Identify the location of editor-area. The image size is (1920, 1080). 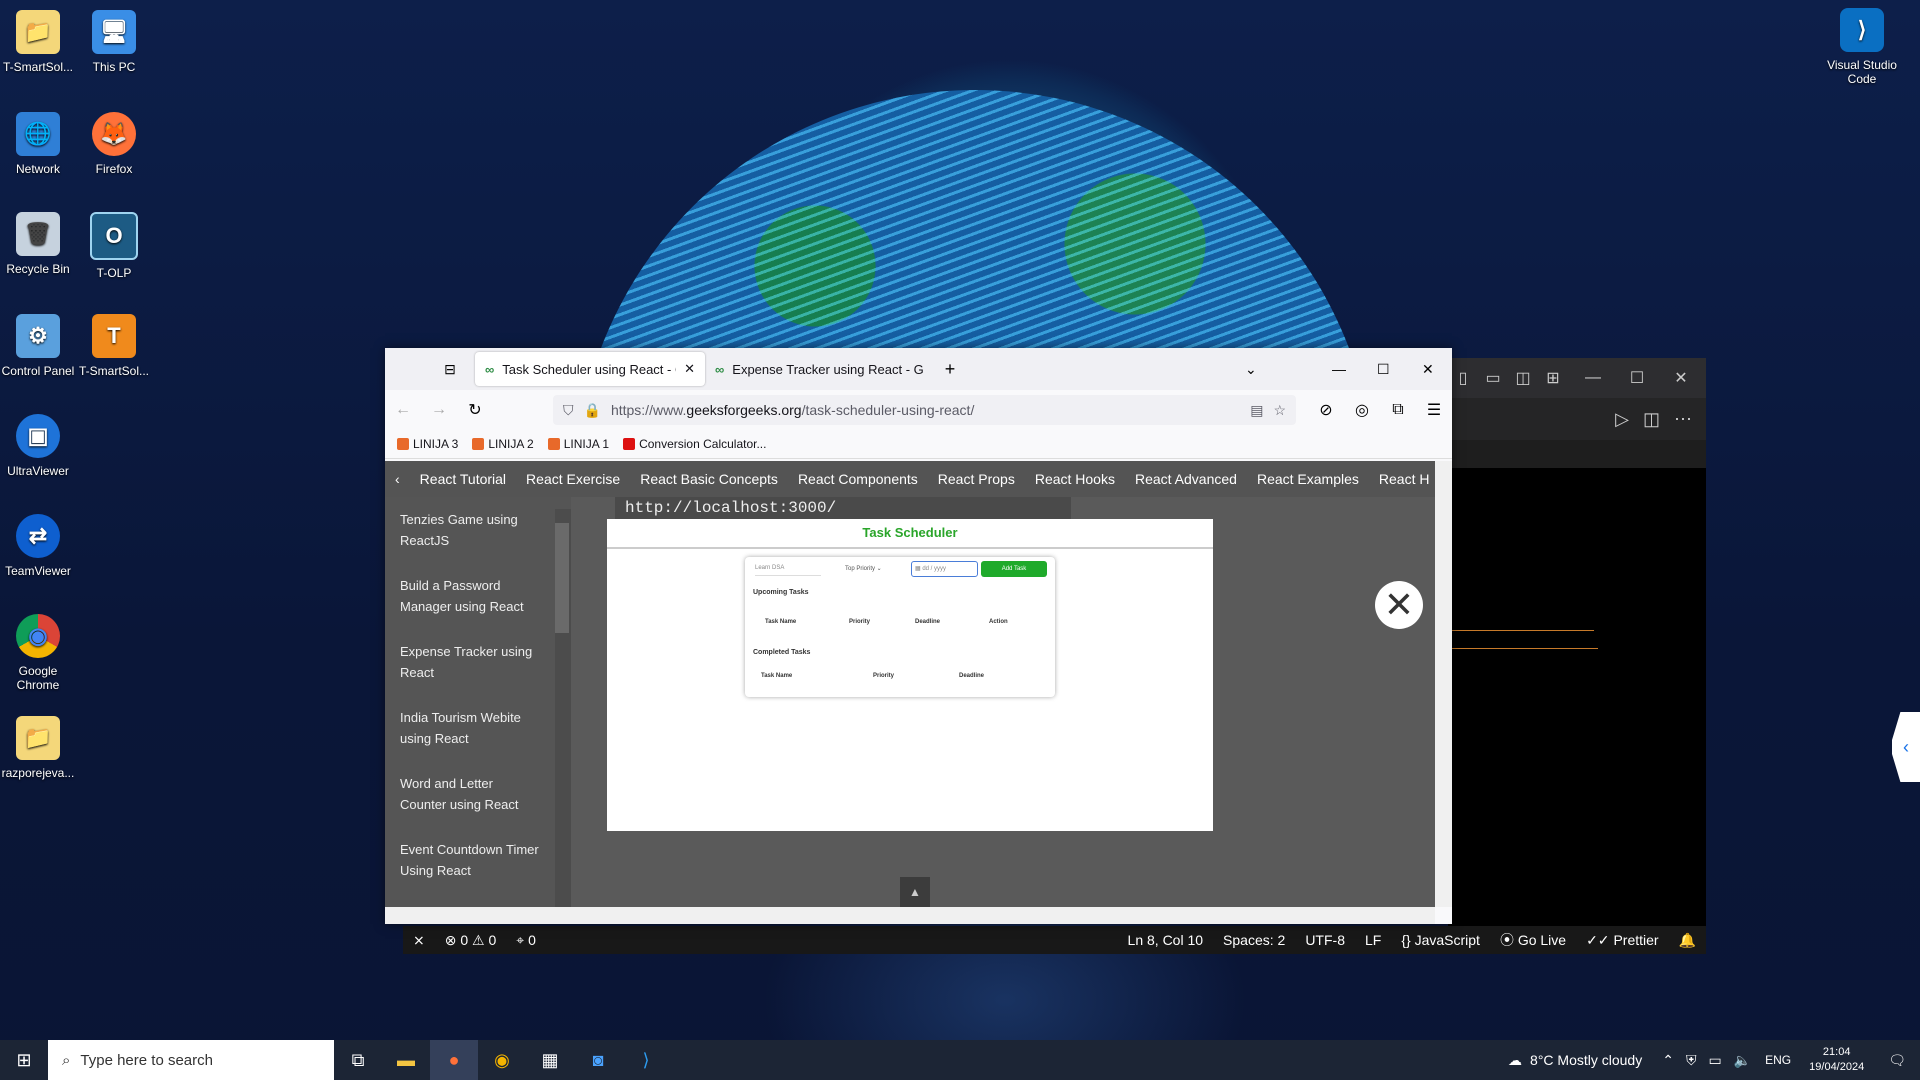
(1577, 711).